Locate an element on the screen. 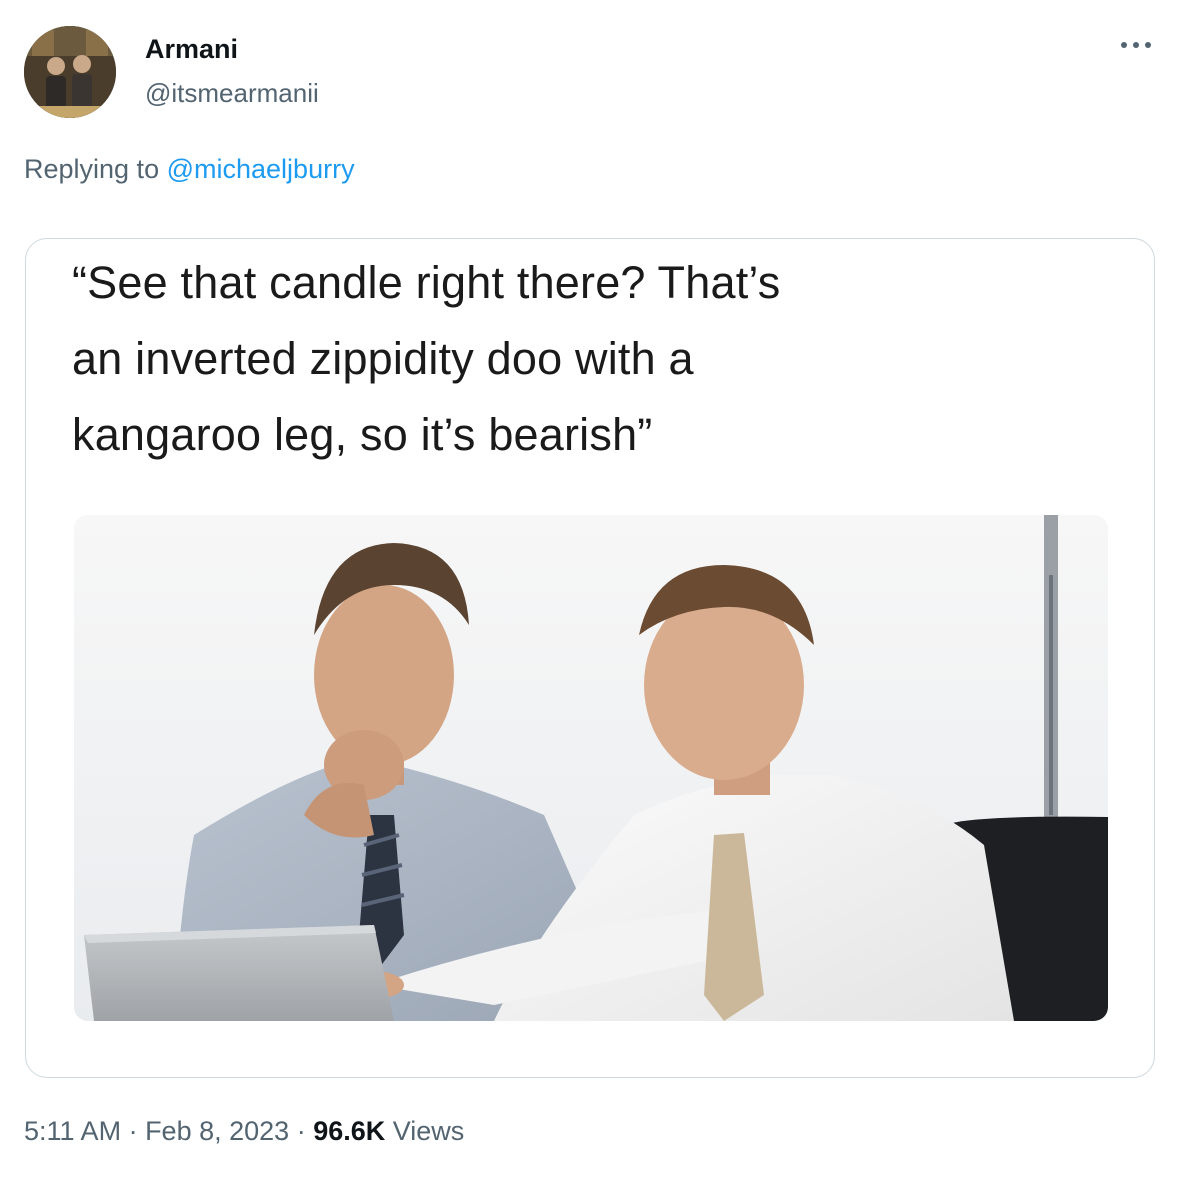 This screenshot has height=1178, width=1186. replying-to: Replying to @michaeljburry is located at coordinates (189, 169).